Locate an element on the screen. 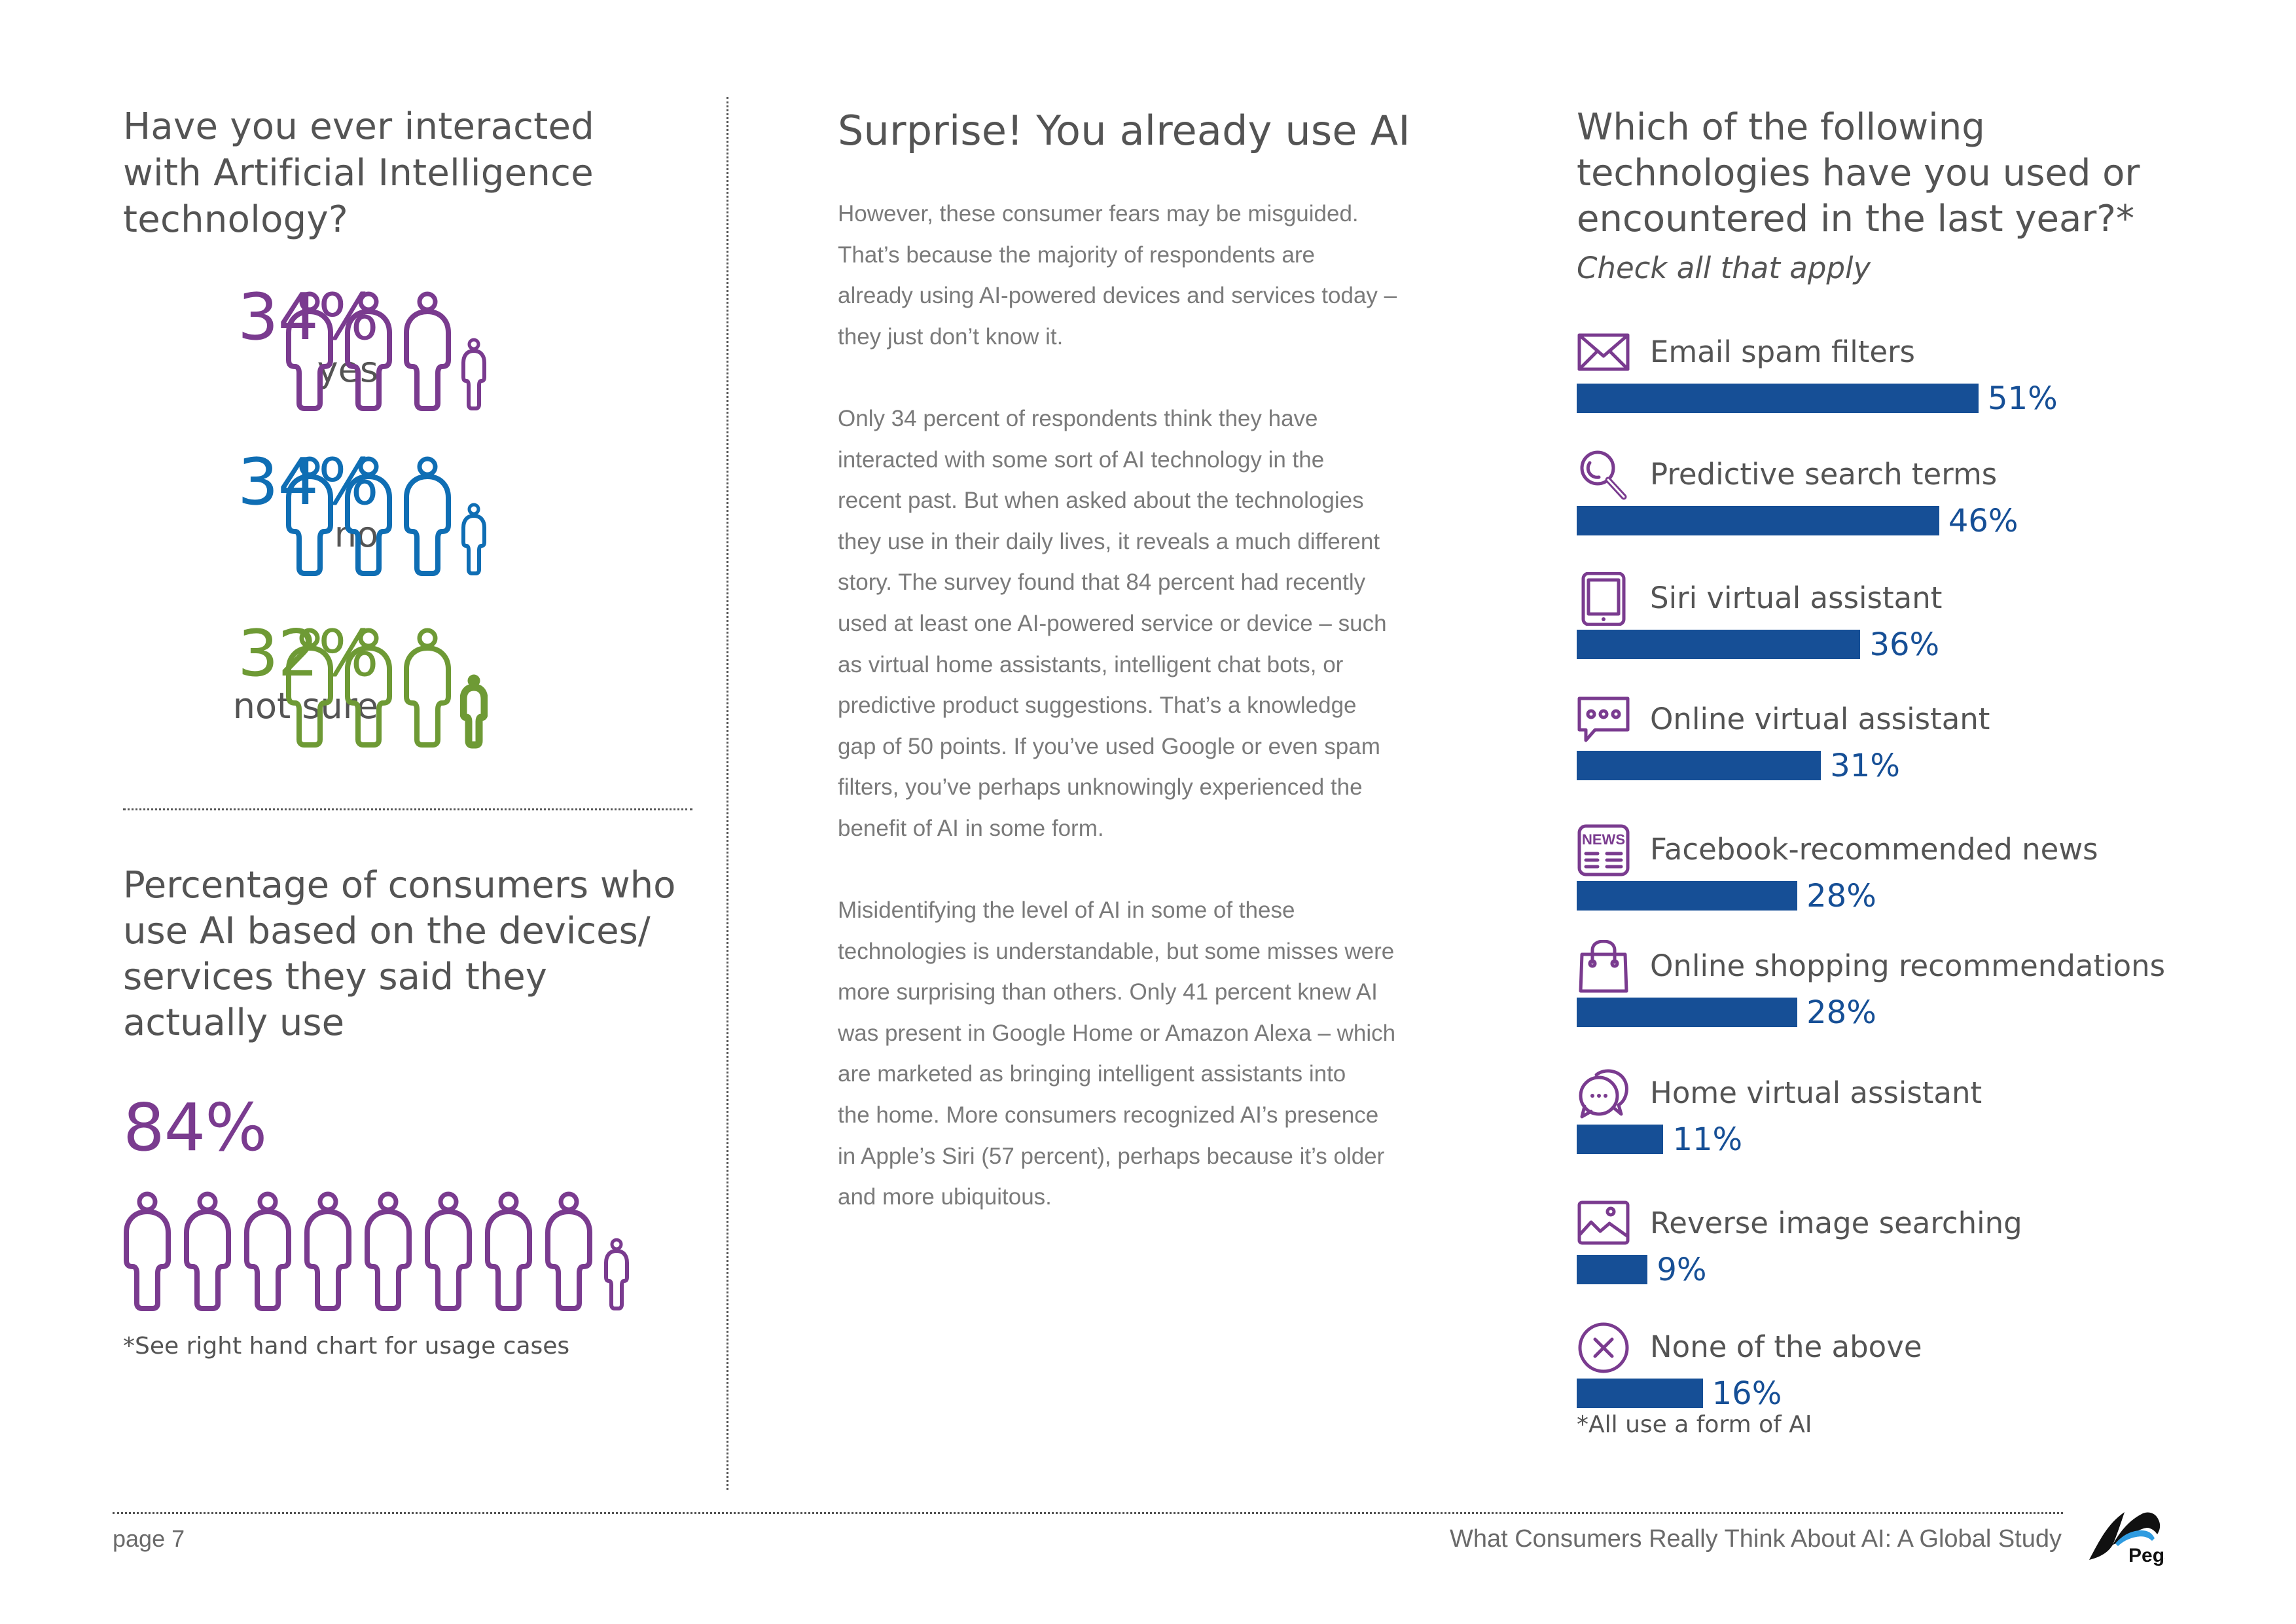  stat-no: 34% no is located at coordinates (411, 511).